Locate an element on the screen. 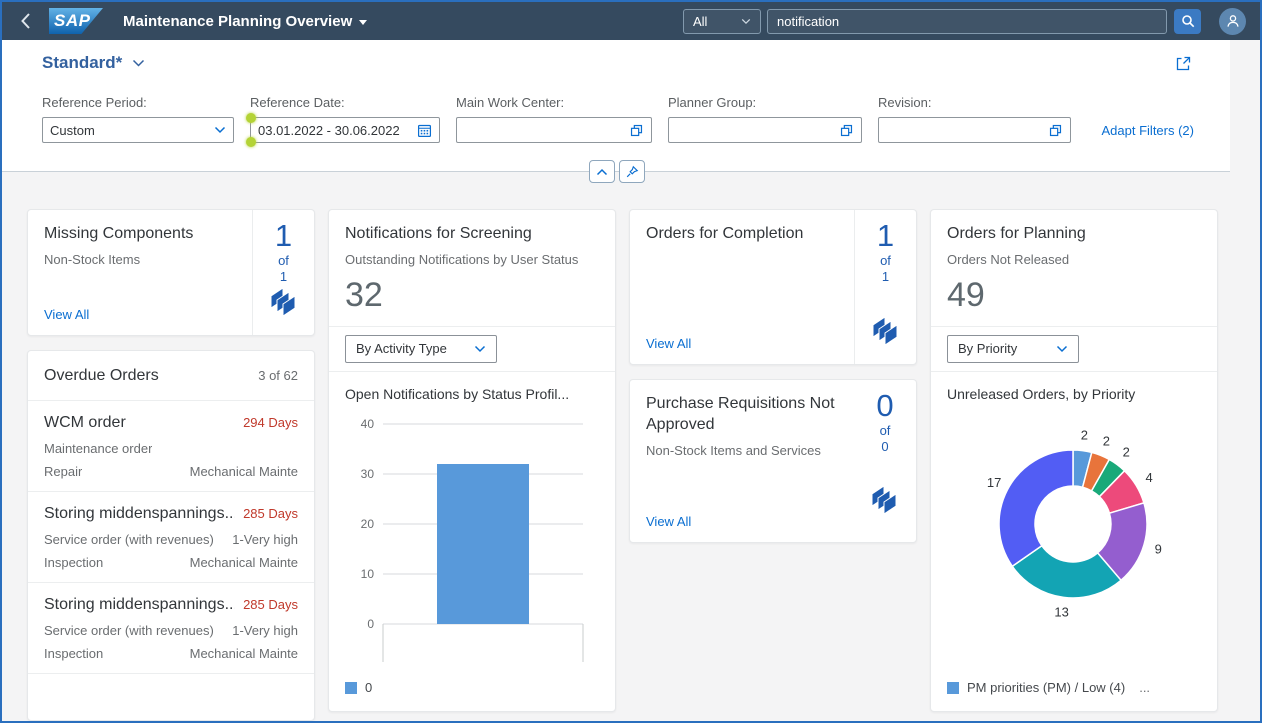 Image resolution: width=1262 pixels, height=723 pixels. activity-type-value: By Activity Type is located at coordinates (401, 349).